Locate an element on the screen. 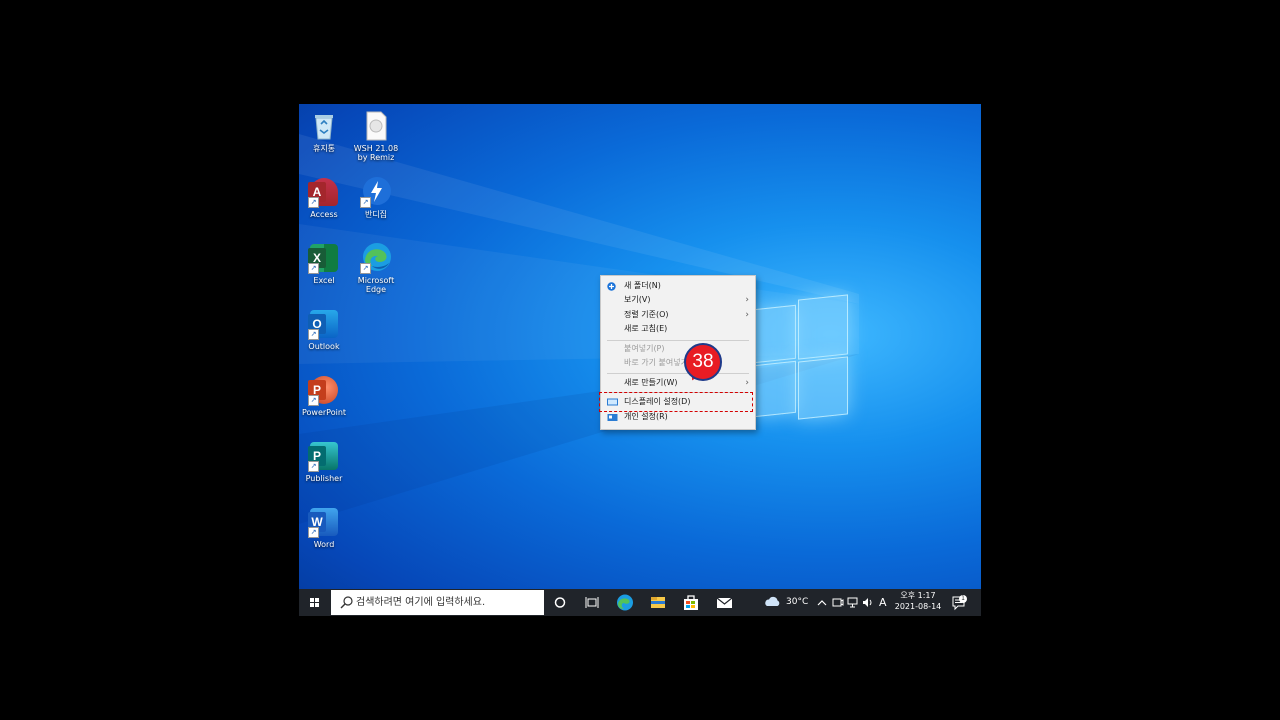 This screenshot has height=720, width=1280. tray-overflow-chevron is located at coordinates (822, 602).